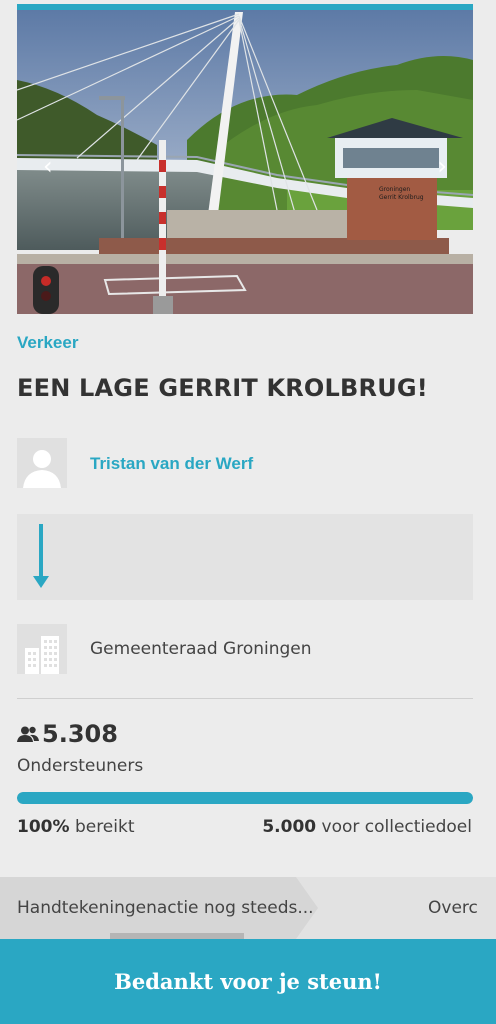 The width and height of the screenshot is (496, 1024). What do you see at coordinates (171, 464) in the screenshot?
I see `author-name-link: Tristan van der Werf` at bounding box center [171, 464].